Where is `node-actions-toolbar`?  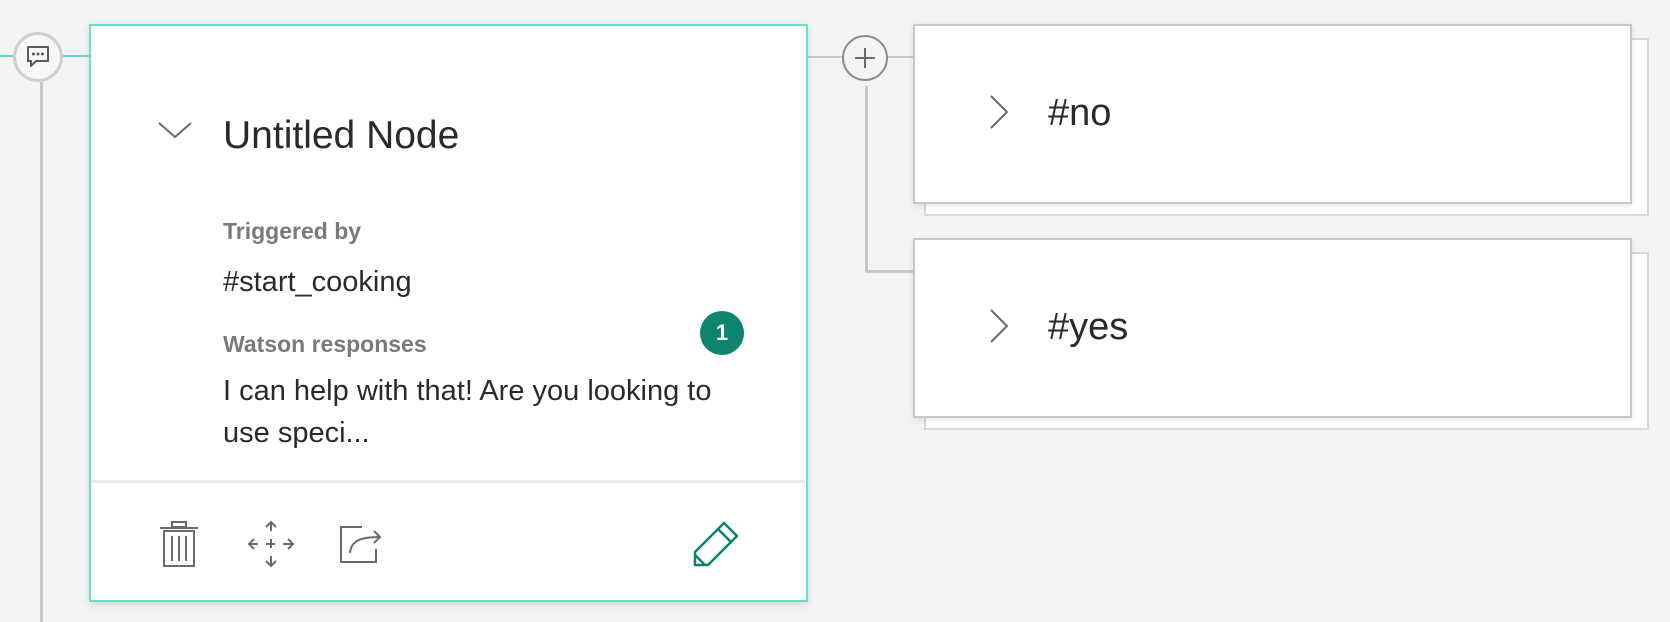 node-actions-toolbar is located at coordinates (448, 541).